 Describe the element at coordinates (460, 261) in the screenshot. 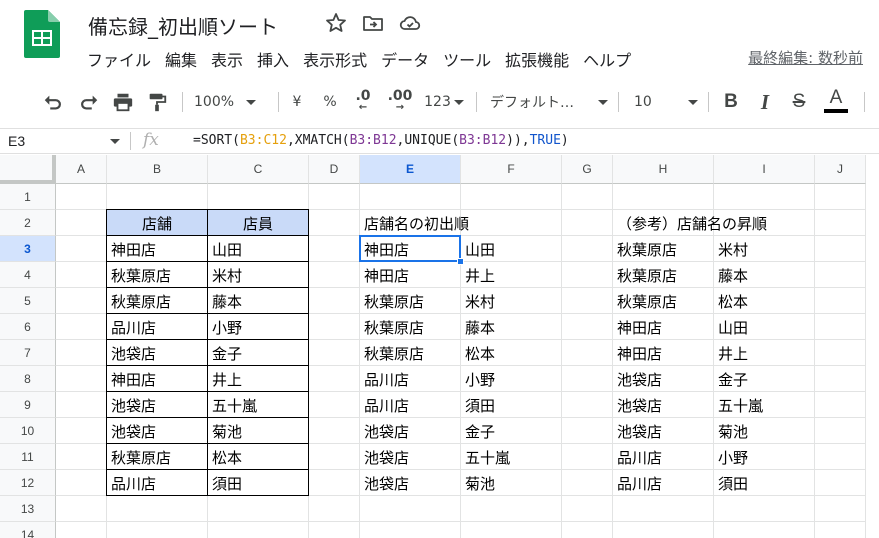

I see `fill-handle` at that location.